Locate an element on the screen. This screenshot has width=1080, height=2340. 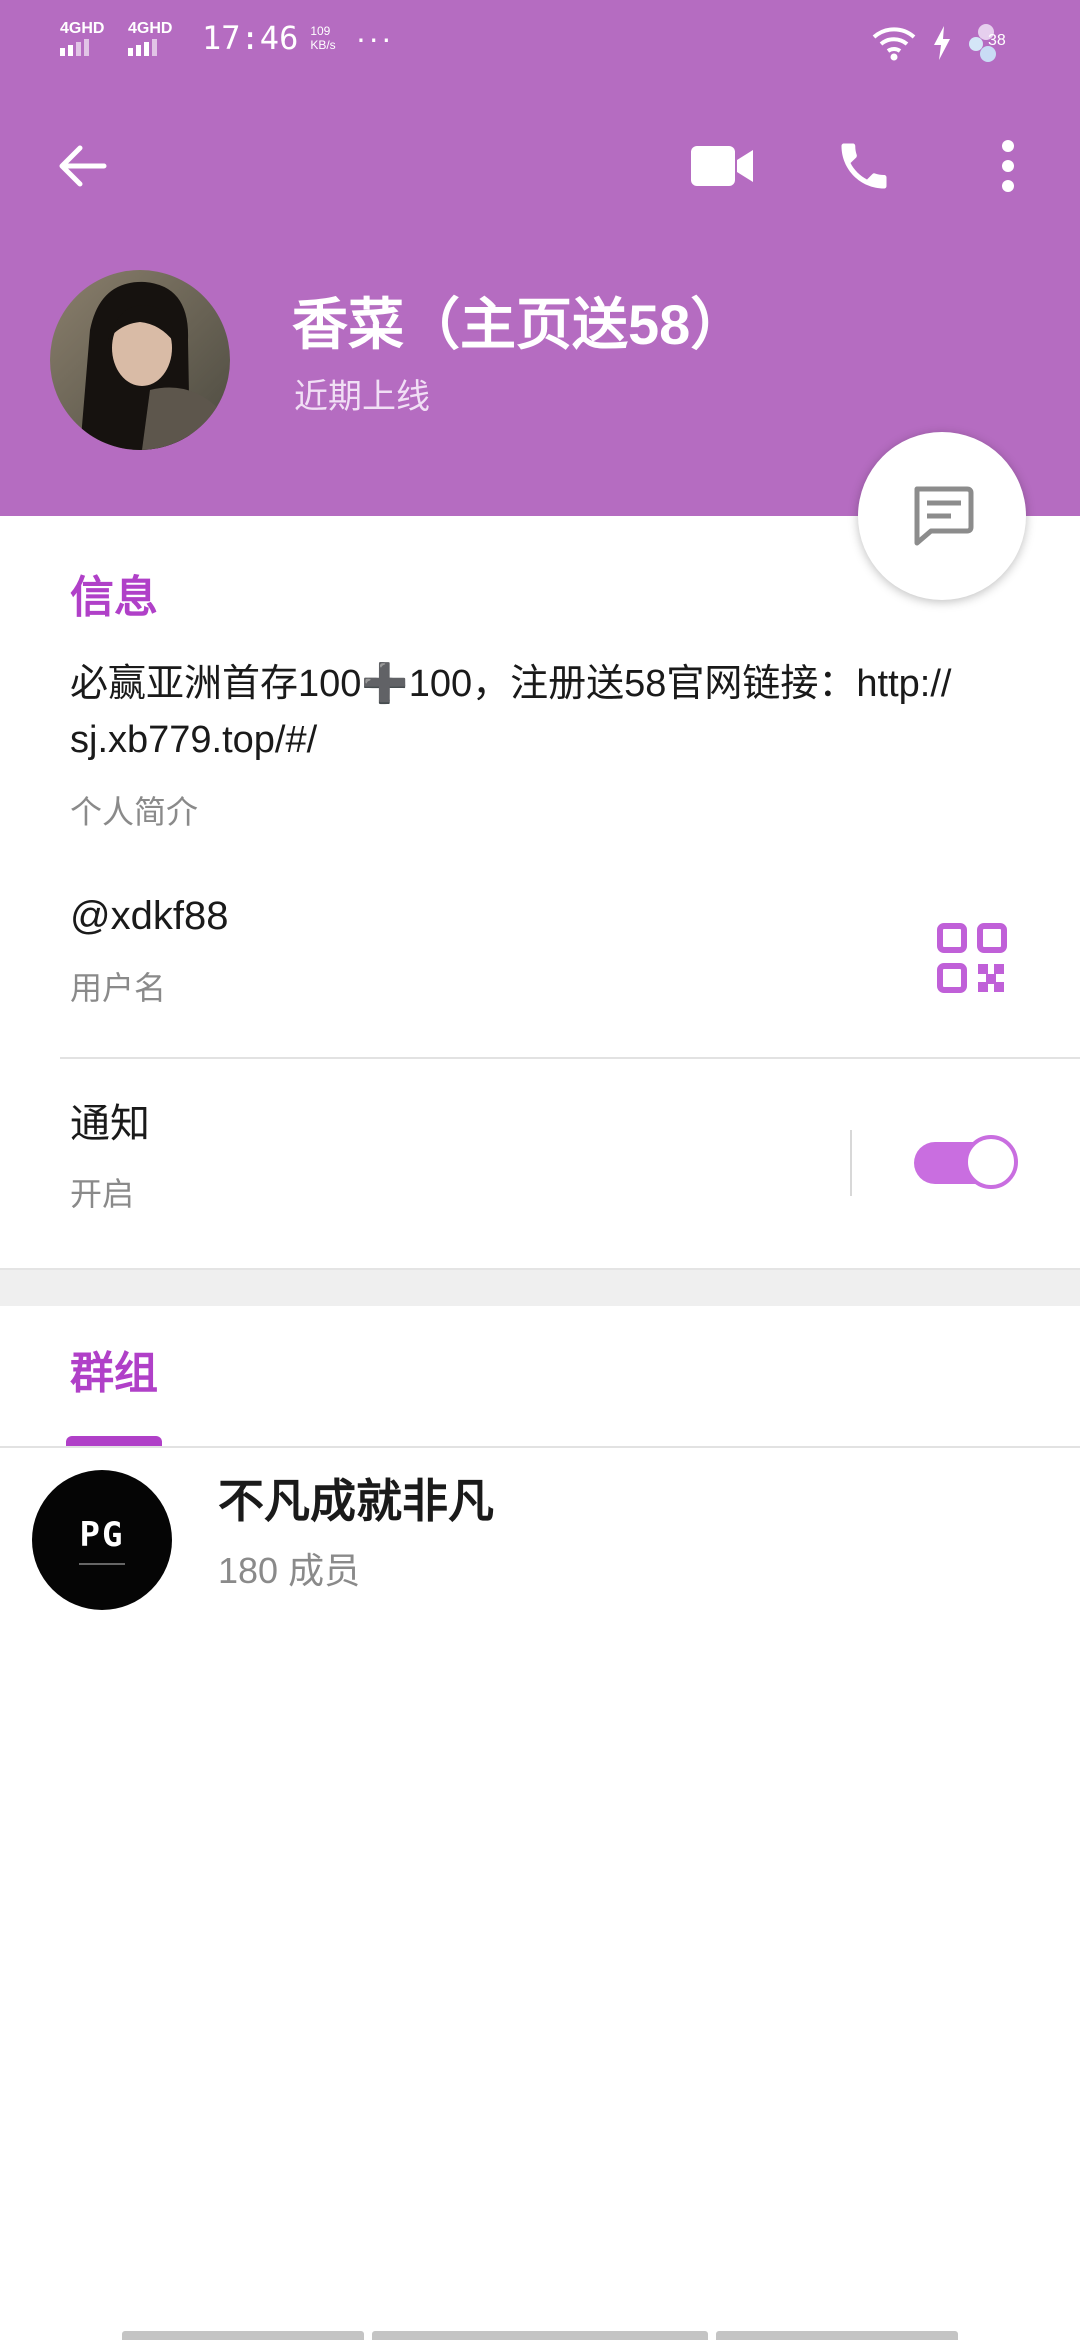
bio-caption: 个人简介 is located at coordinates (134, 812).